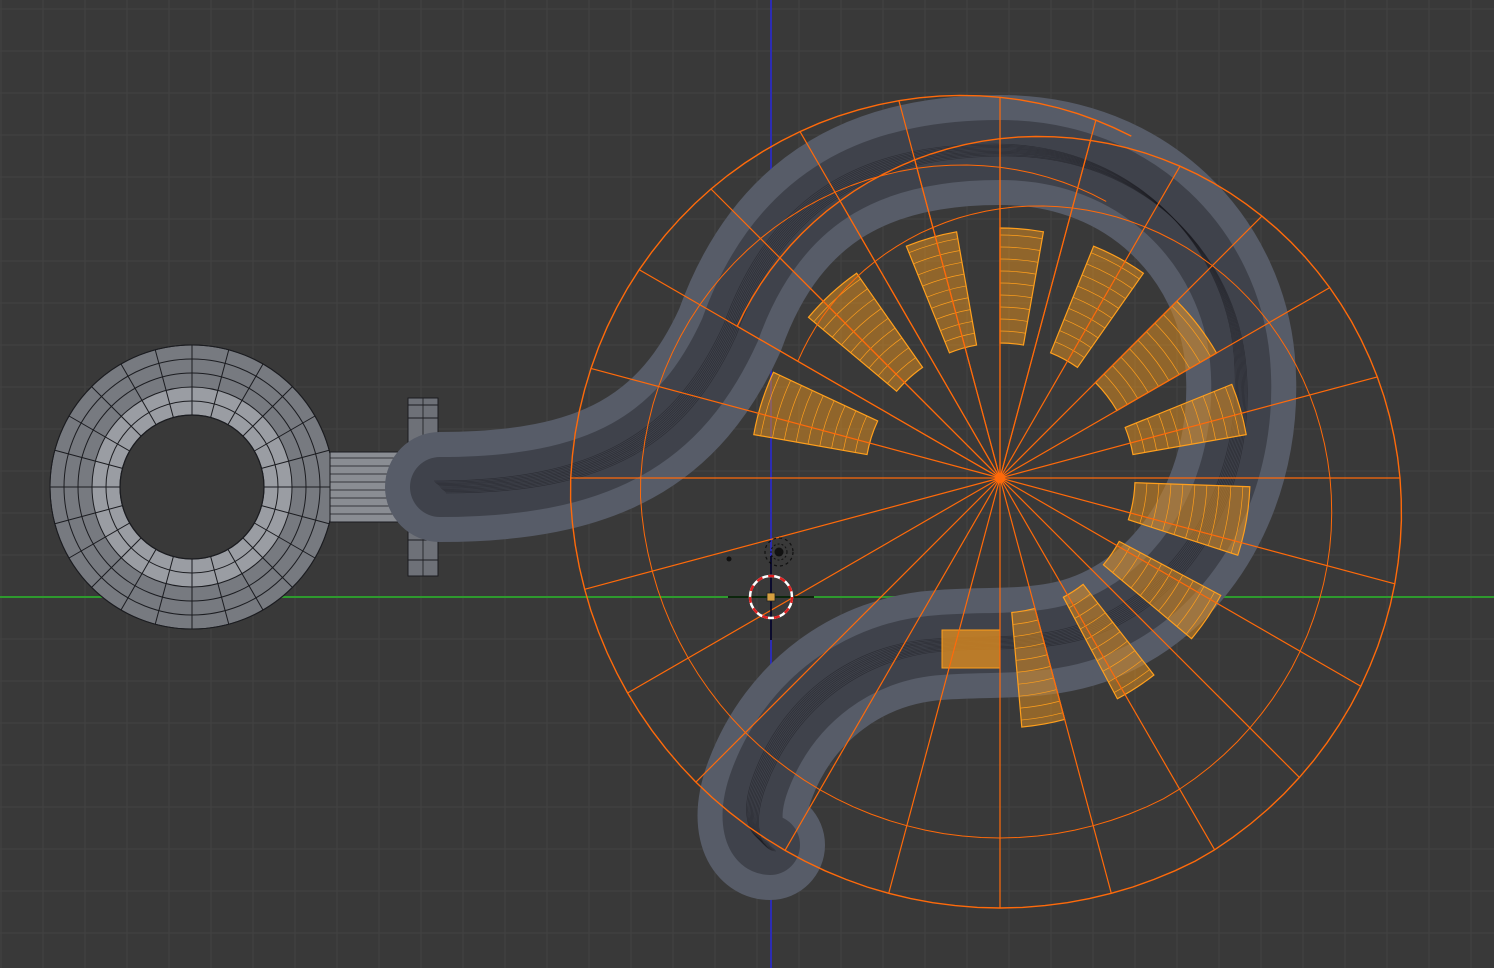 The width and height of the screenshot is (1494, 968). I want to click on torus-hole, so click(192, 487).